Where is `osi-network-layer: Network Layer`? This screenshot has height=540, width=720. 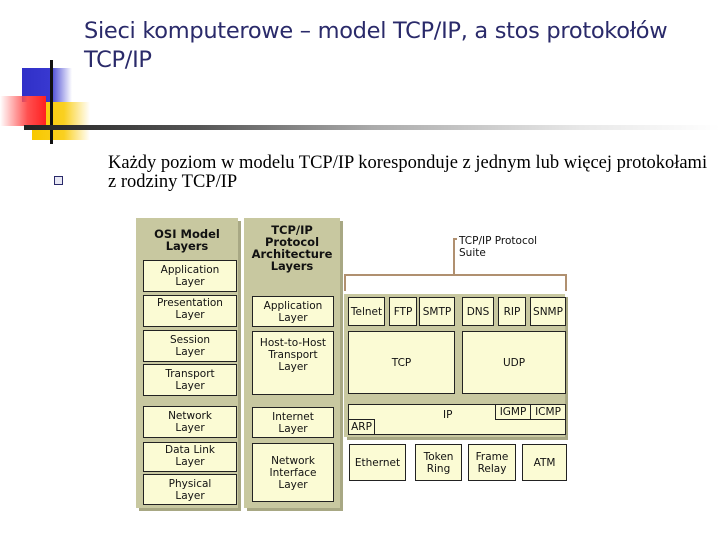 osi-network-layer: Network Layer is located at coordinates (190, 422).